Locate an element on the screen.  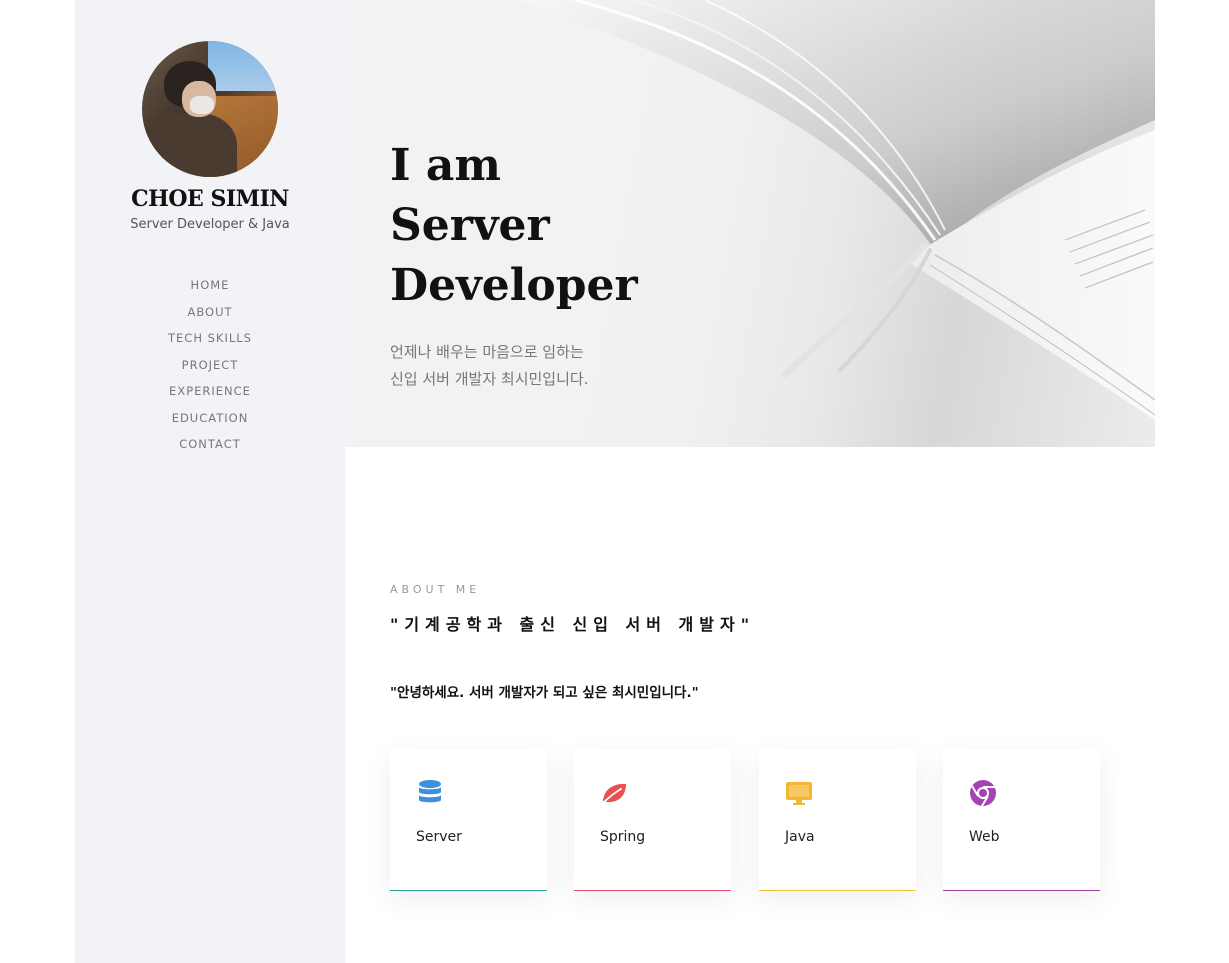
monitor-icon is located at coordinates (799, 793).